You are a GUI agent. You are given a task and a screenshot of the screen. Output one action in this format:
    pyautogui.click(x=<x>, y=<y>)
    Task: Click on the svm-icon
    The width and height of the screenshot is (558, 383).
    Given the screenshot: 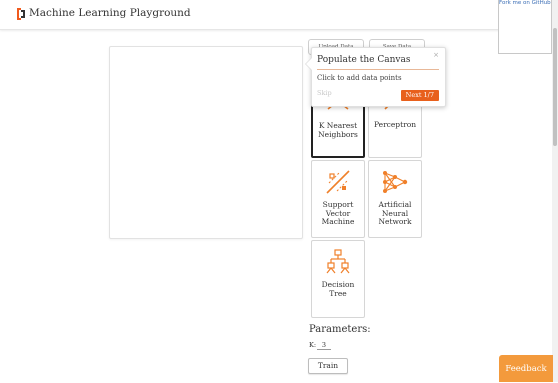 What is the action you would take?
    pyautogui.click(x=338, y=182)
    